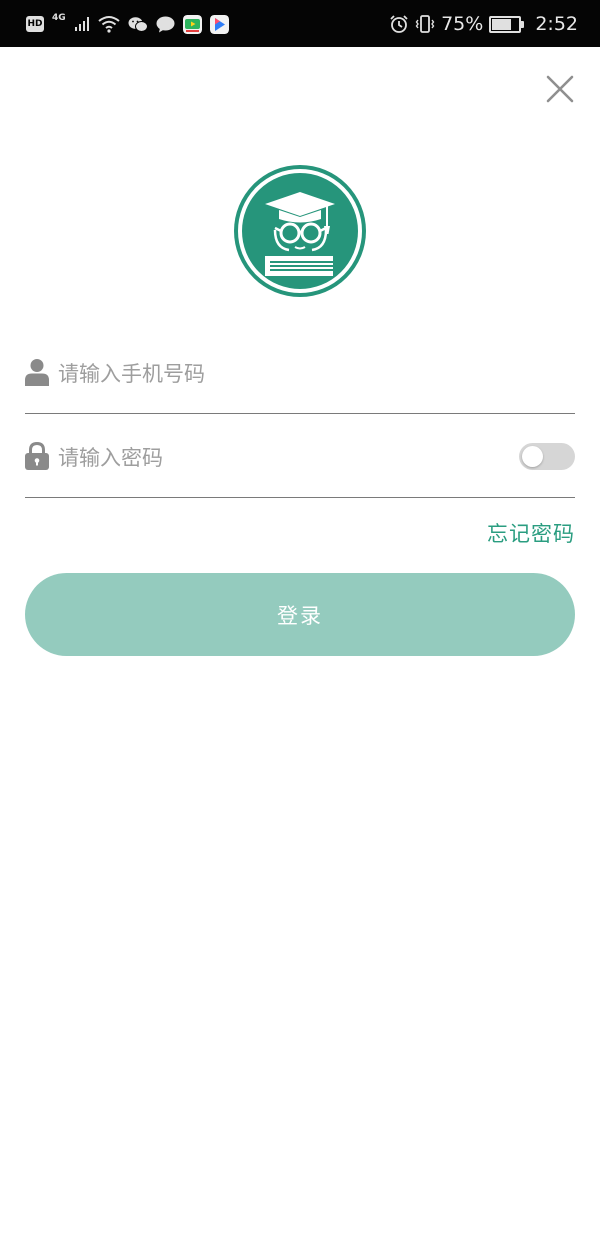 The height and width of the screenshot is (1247, 600). I want to click on app-logo, so click(300, 231).